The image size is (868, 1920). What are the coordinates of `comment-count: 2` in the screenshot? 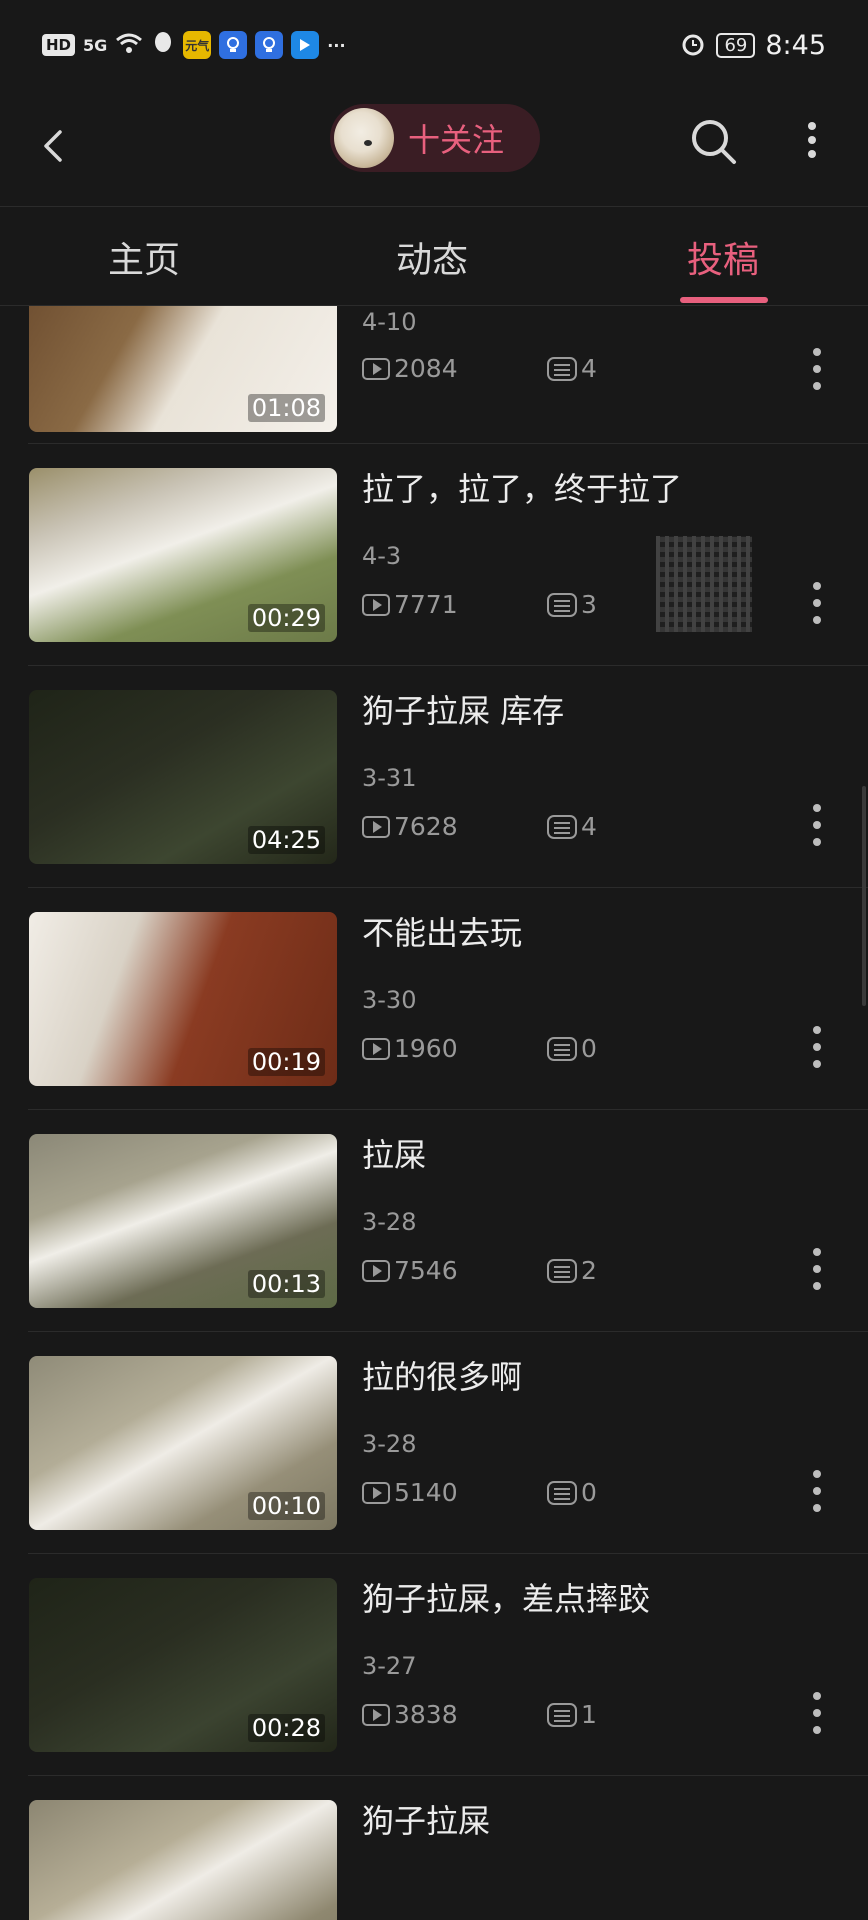 It's located at (572, 1270).